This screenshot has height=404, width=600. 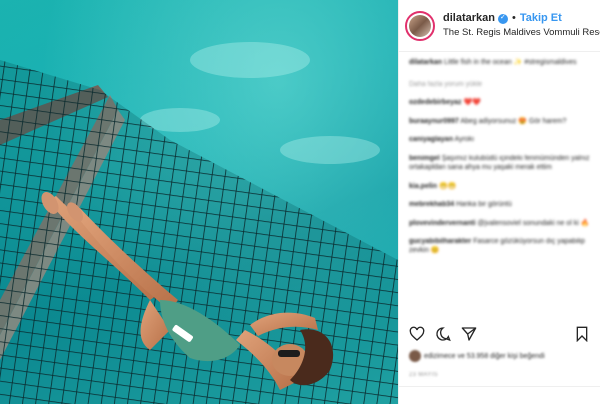 I want to click on comment-username: ozdedebirbeyaz, so click(x=435, y=102).